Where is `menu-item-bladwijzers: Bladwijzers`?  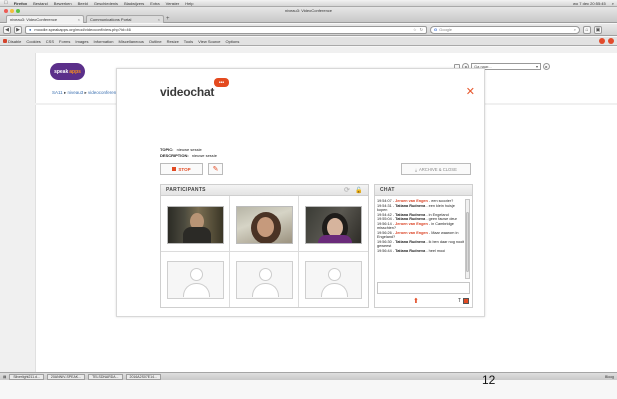 menu-item-bladwijzers: Bladwijzers is located at coordinates (134, 3).